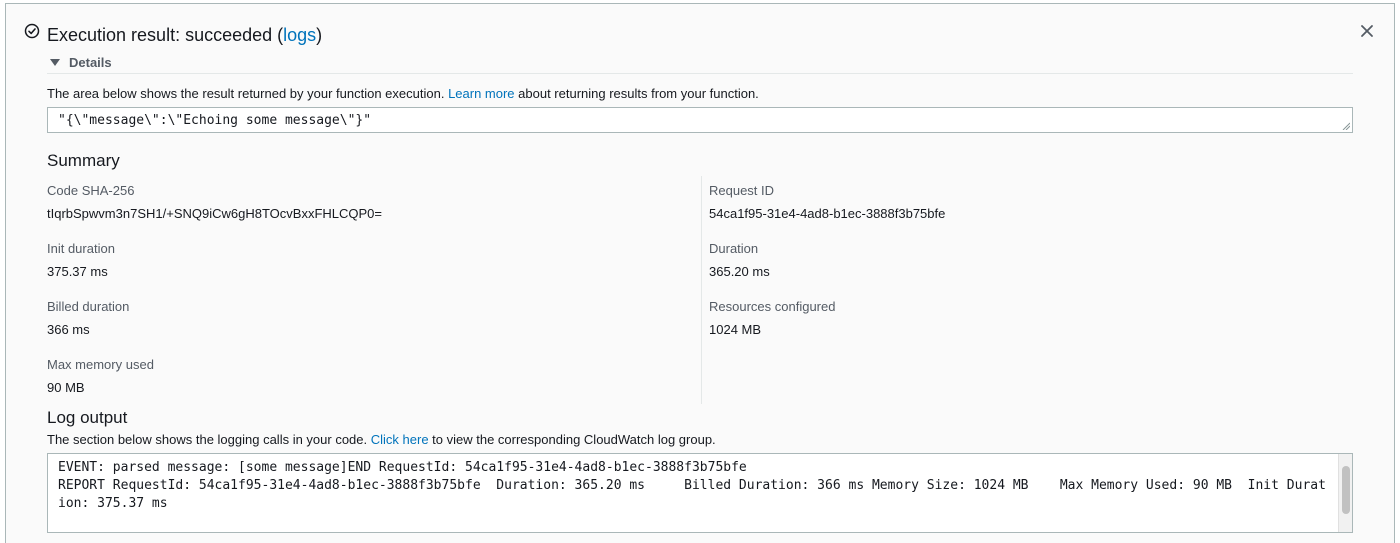 Image resolution: width=1400 pixels, height=543 pixels. Describe the element at coordinates (400, 439) in the screenshot. I see `click-here-link: Click here` at that location.